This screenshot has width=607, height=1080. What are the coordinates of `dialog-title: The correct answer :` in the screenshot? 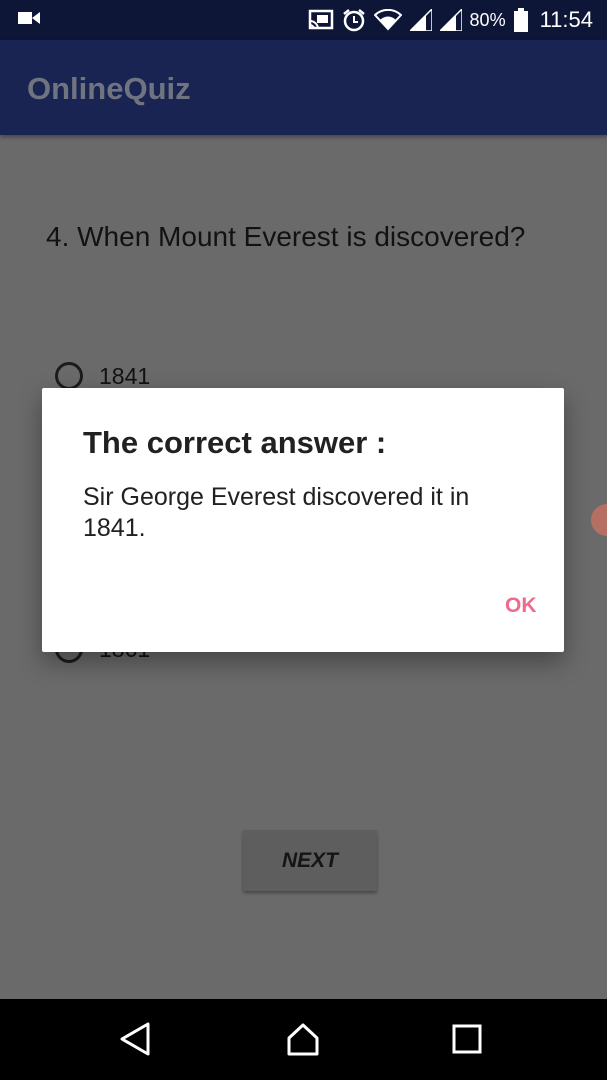 It's located at (235, 442).